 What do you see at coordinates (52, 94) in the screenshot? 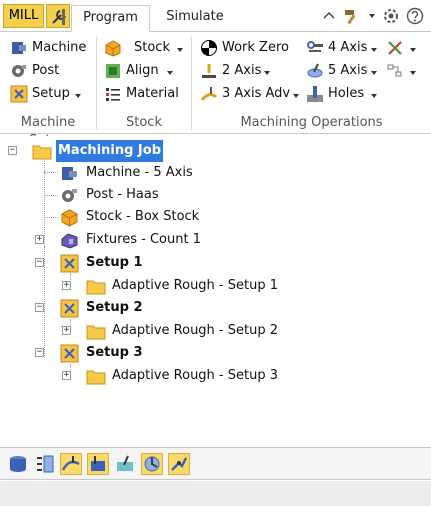
I see `setup-button: Setup` at bounding box center [52, 94].